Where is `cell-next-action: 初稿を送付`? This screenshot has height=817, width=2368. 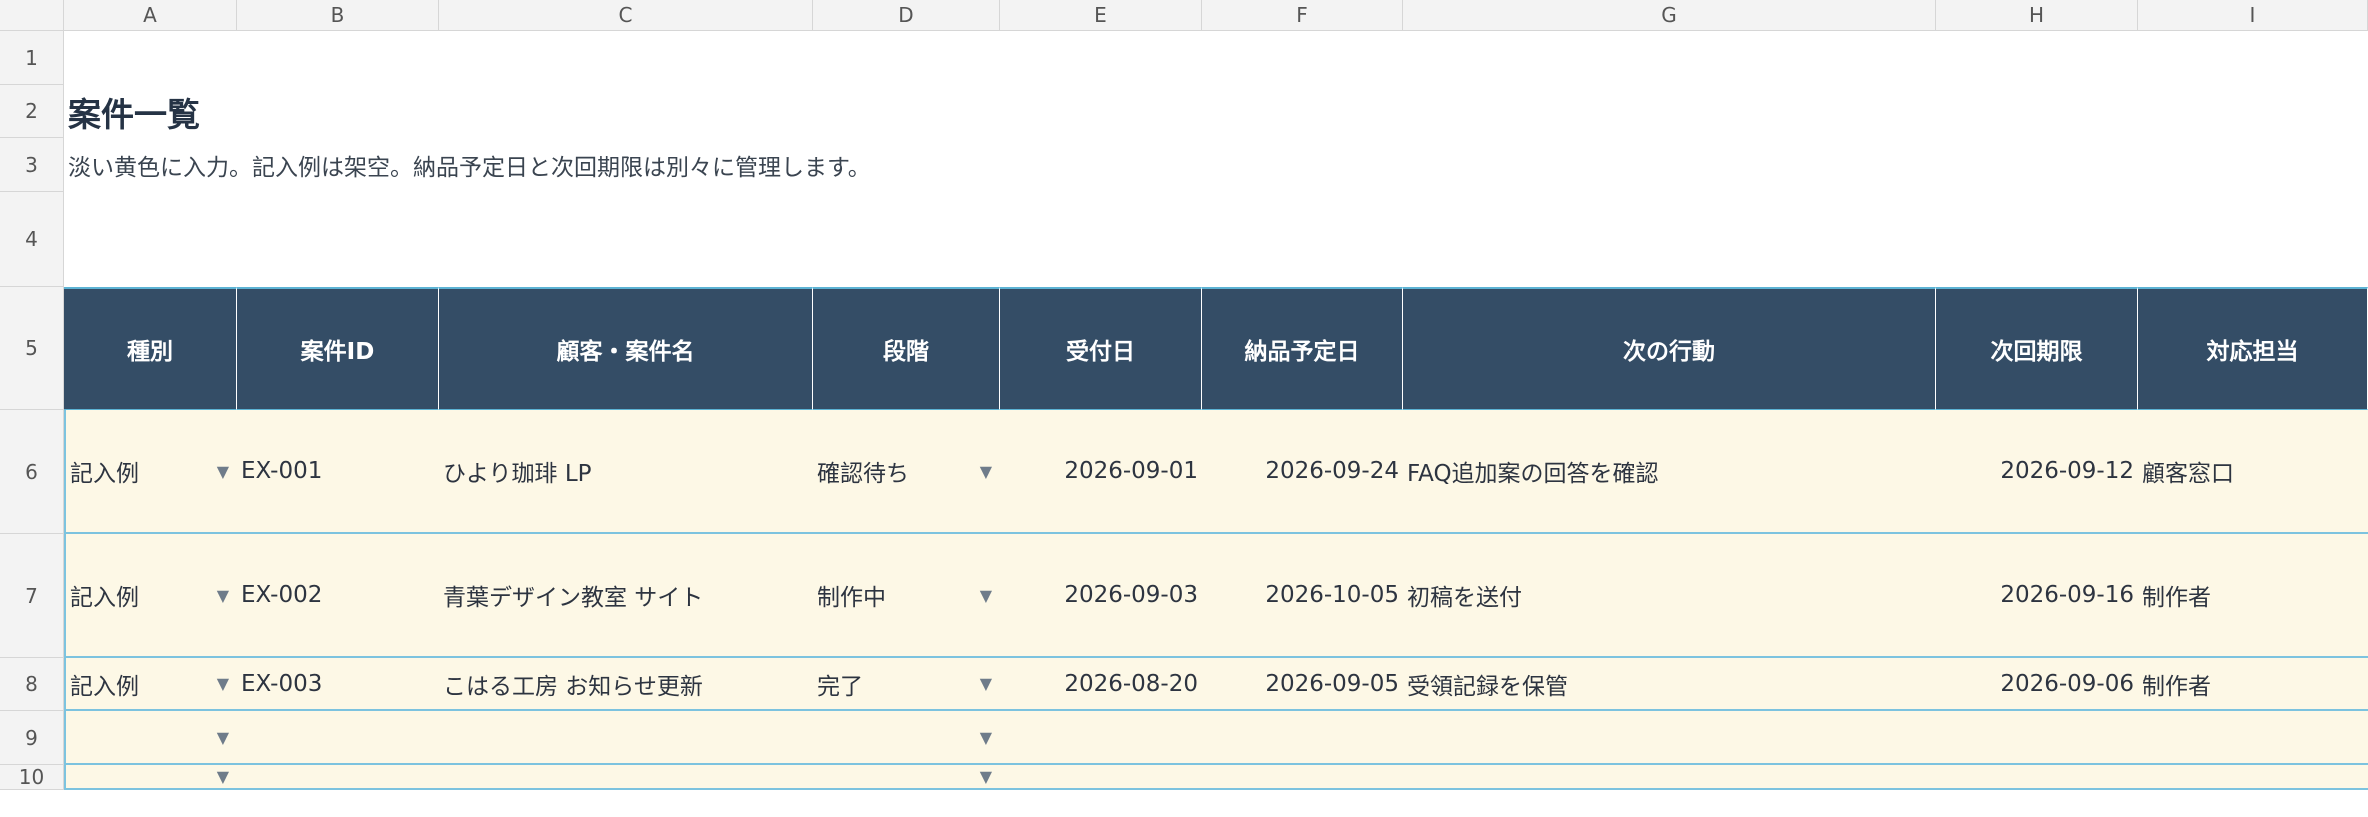 cell-next-action: 初稿を送付 is located at coordinates (1669, 596).